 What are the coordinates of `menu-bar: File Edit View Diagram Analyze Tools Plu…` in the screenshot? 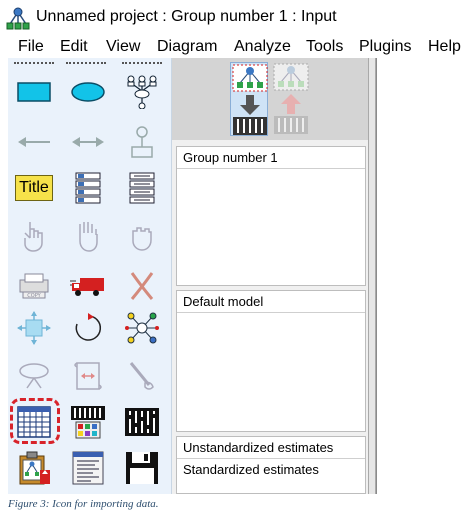 It's located at (237, 47).